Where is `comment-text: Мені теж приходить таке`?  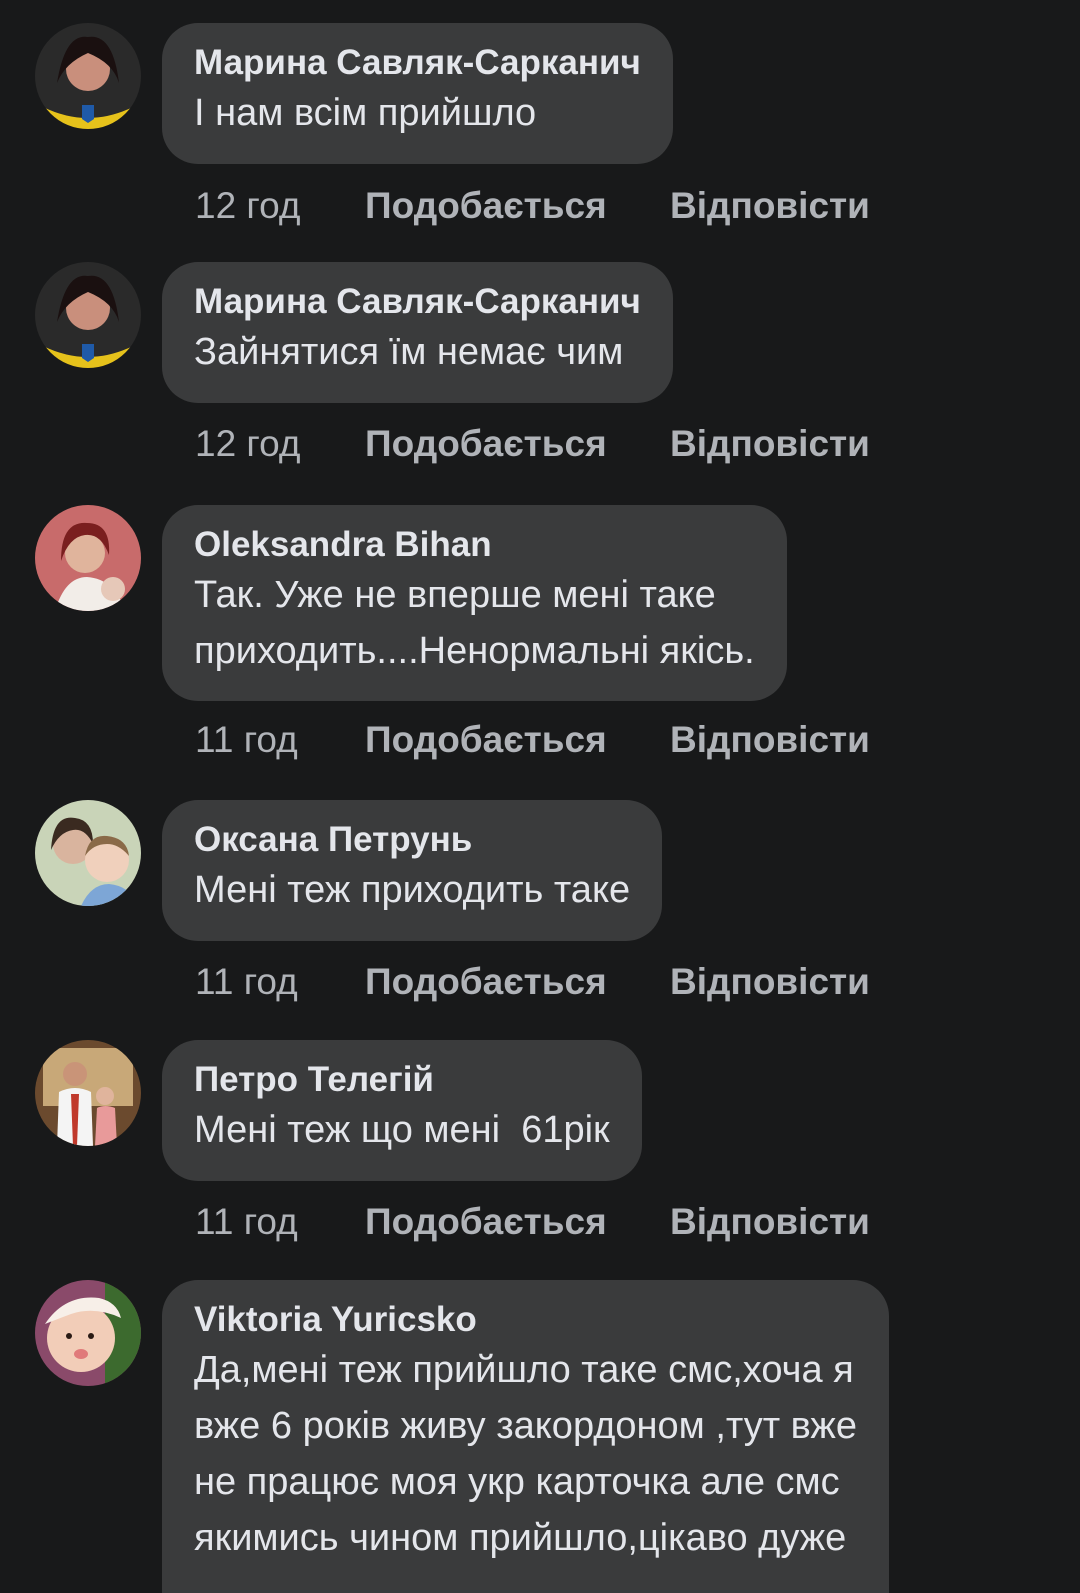
comment-text: Мені теж приходить таке is located at coordinates (412, 890).